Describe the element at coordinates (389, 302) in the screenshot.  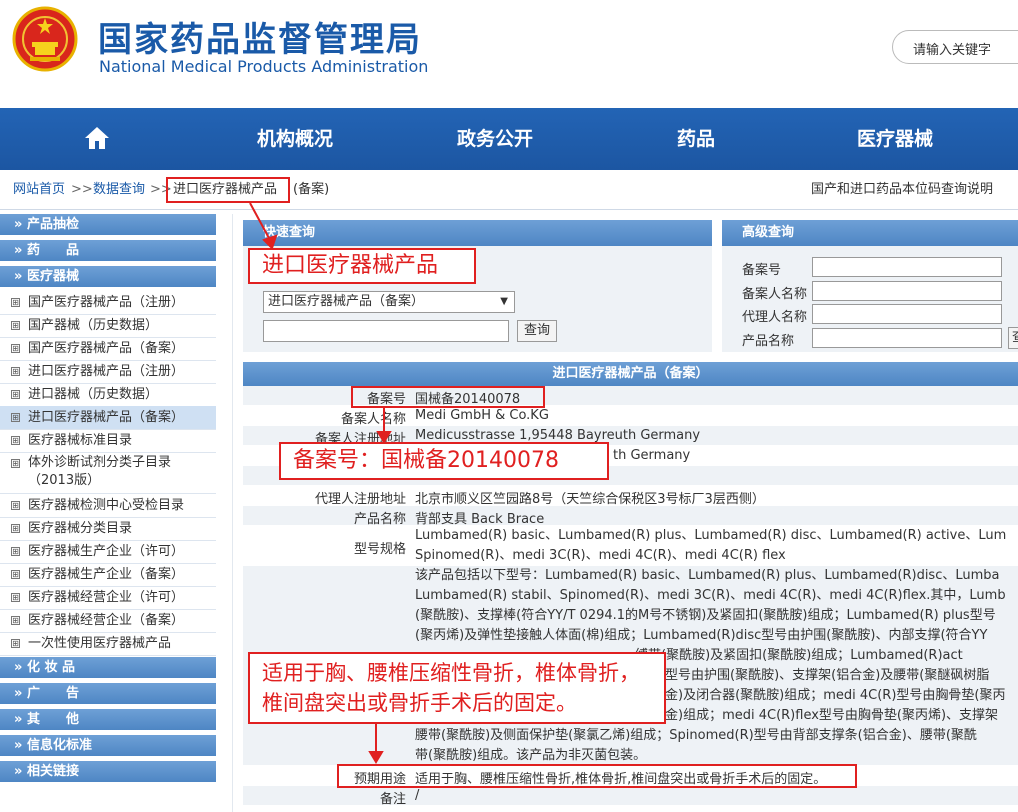
I see `product-type-select: 进口医疗器械产品（备案） ▼` at that location.